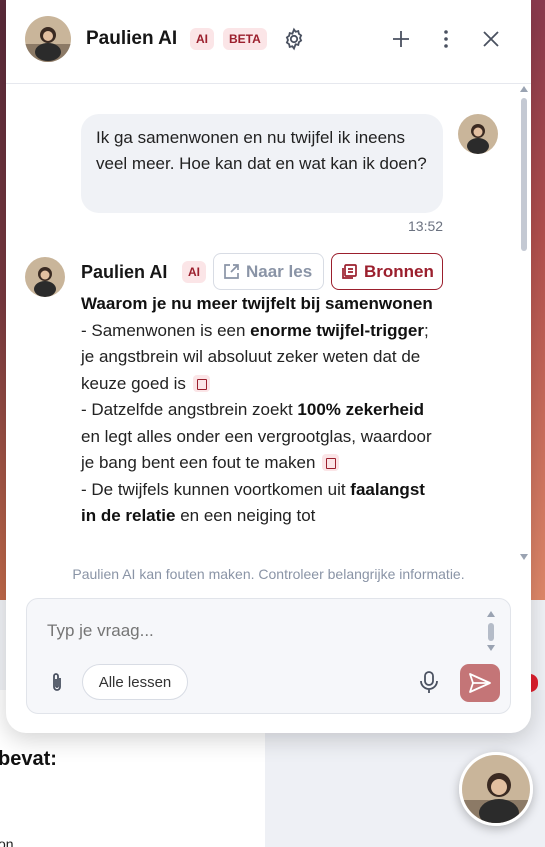 The image size is (545, 847). Describe the element at coordinates (361, 409) in the screenshot. I see `answer-emphasis: 100% zekerheid` at that location.